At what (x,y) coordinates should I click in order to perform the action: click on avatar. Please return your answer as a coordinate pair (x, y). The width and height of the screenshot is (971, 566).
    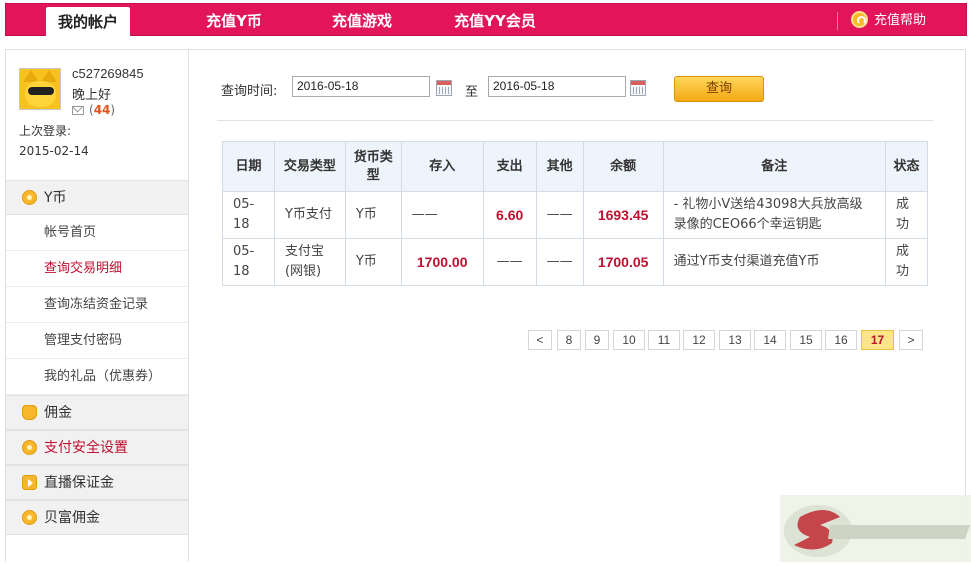
    Looking at the image, I should click on (40, 89).